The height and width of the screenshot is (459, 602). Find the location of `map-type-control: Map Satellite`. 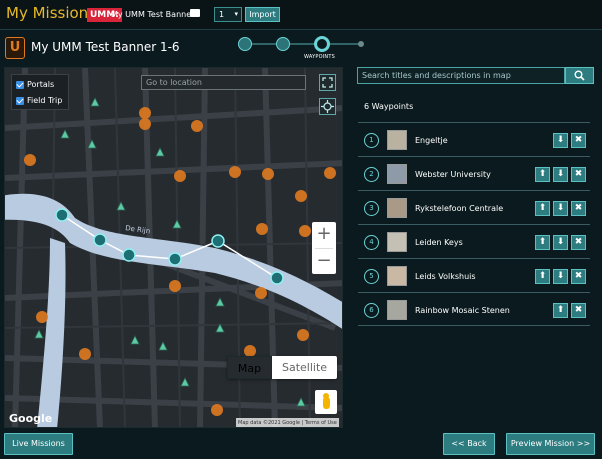

map-type-control: Map Satellite is located at coordinates (282, 367).